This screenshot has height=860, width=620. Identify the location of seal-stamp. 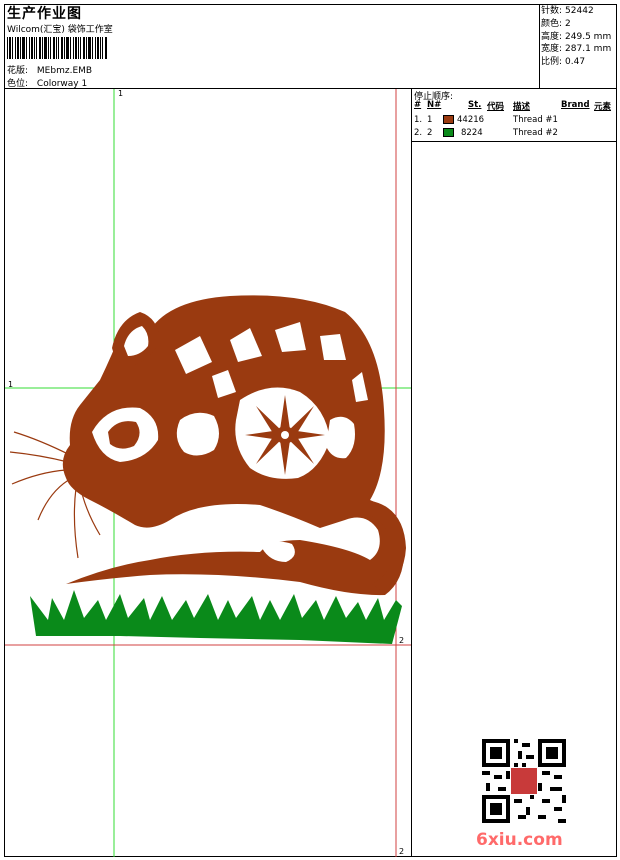
(524, 781).